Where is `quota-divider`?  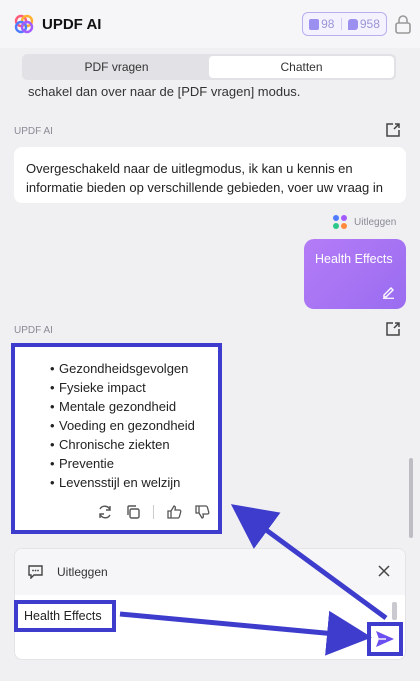 quota-divider is located at coordinates (341, 24).